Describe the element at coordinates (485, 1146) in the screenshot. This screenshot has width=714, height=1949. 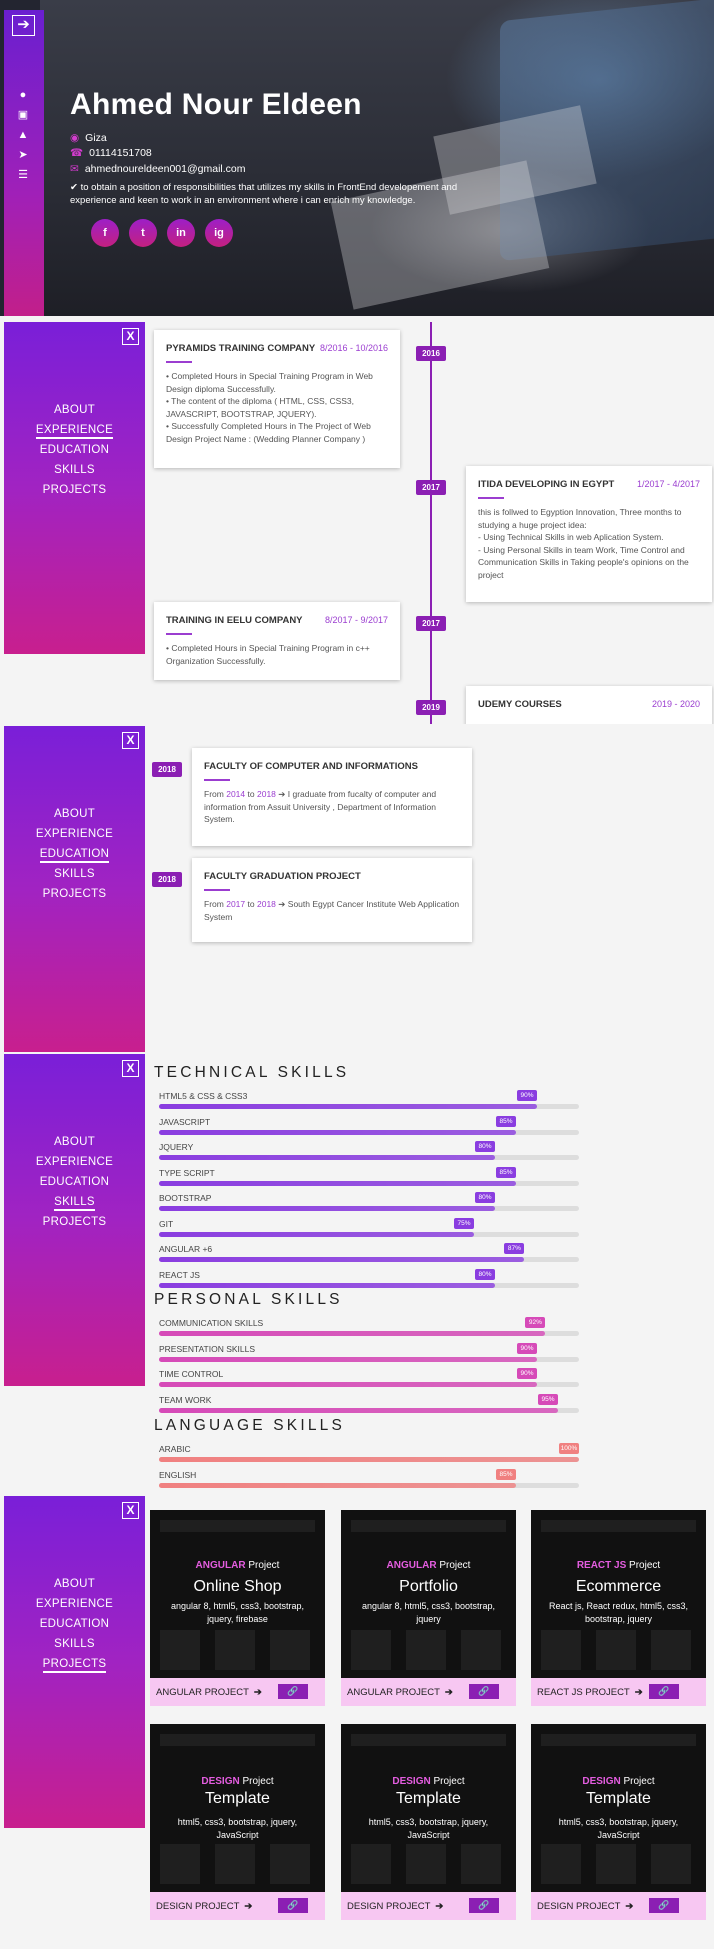
I see `skill-percent-tip: 80%` at that location.